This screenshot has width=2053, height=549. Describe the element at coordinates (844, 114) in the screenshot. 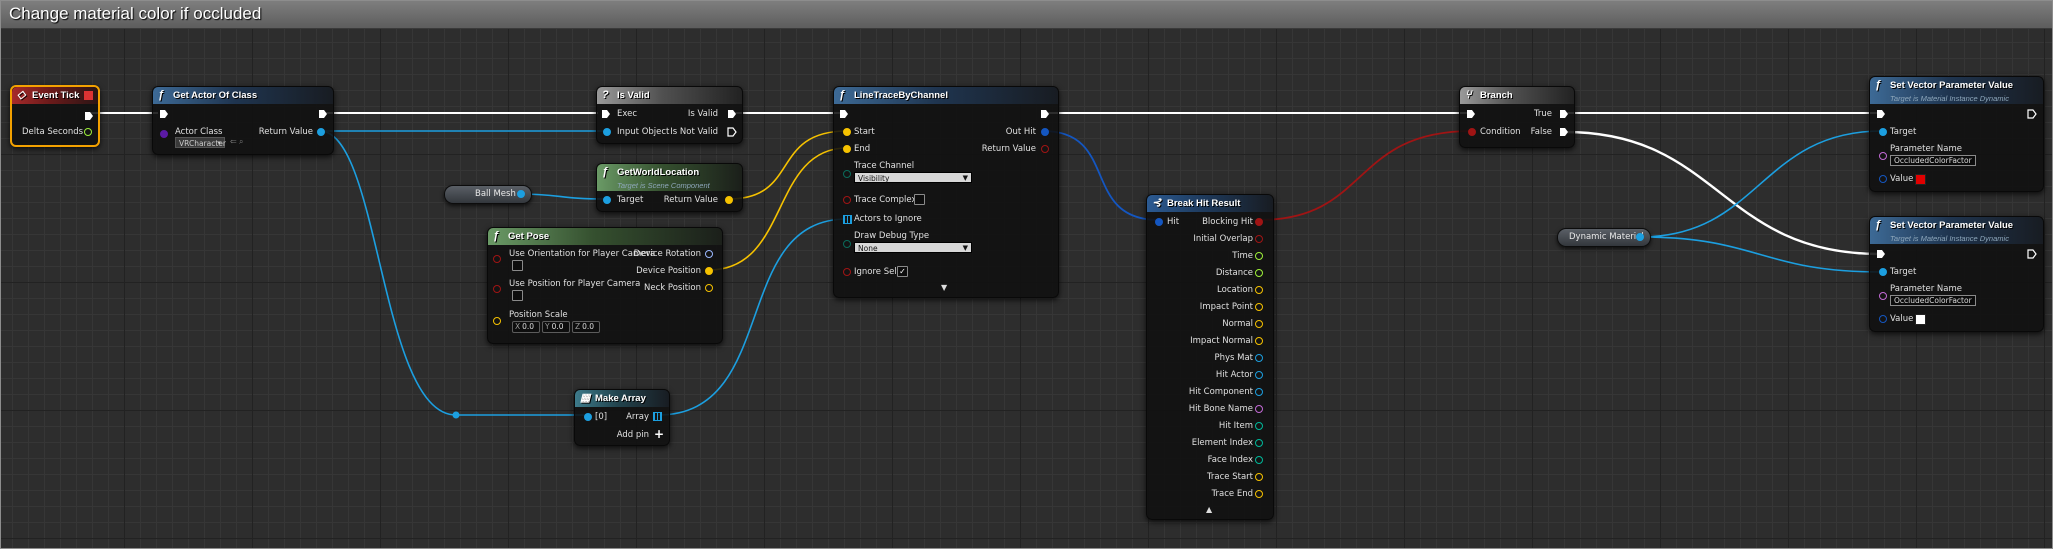

I see `line-trace-exec-in` at that location.